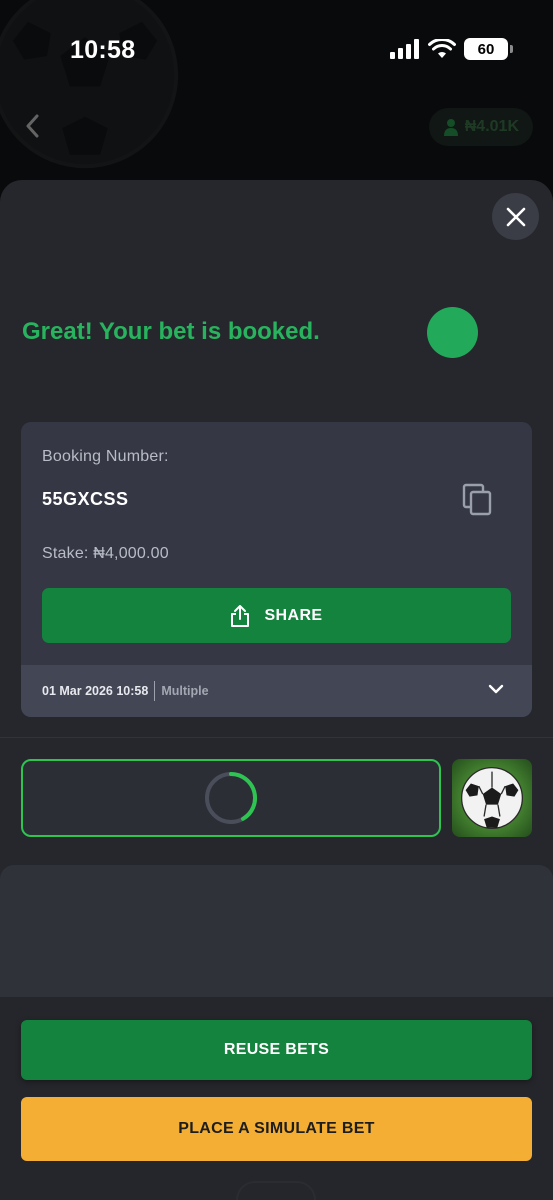 The width and height of the screenshot is (553, 1200). What do you see at coordinates (276, 1129) in the screenshot?
I see `simulate-bet-button: PLACE A SIMULATE BET` at bounding box center [276, 1129].